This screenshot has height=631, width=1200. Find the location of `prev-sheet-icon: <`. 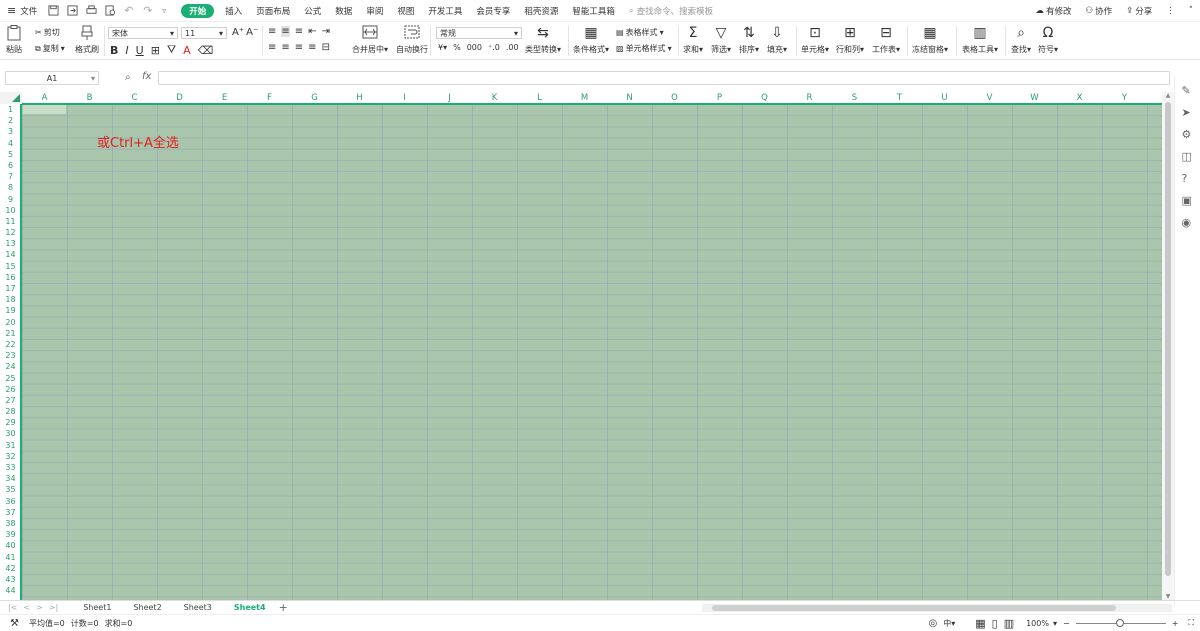

prev-sheet-icon: < is located at coordinates (26, 607).